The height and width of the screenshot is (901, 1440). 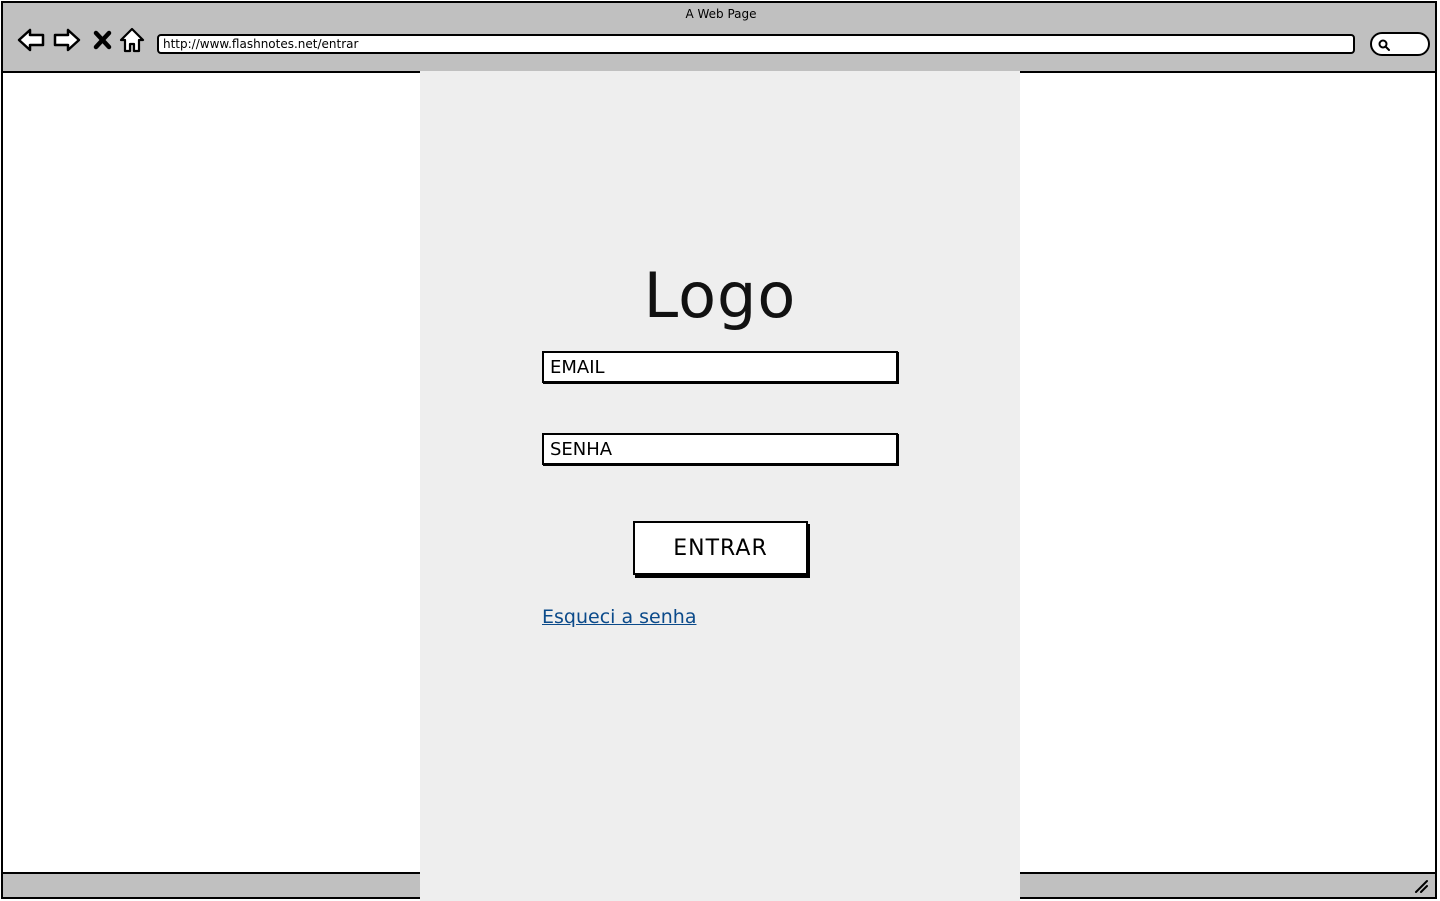 I want to click on forgot-password-link: Esqueci a senha, so click(x=619, y=617).